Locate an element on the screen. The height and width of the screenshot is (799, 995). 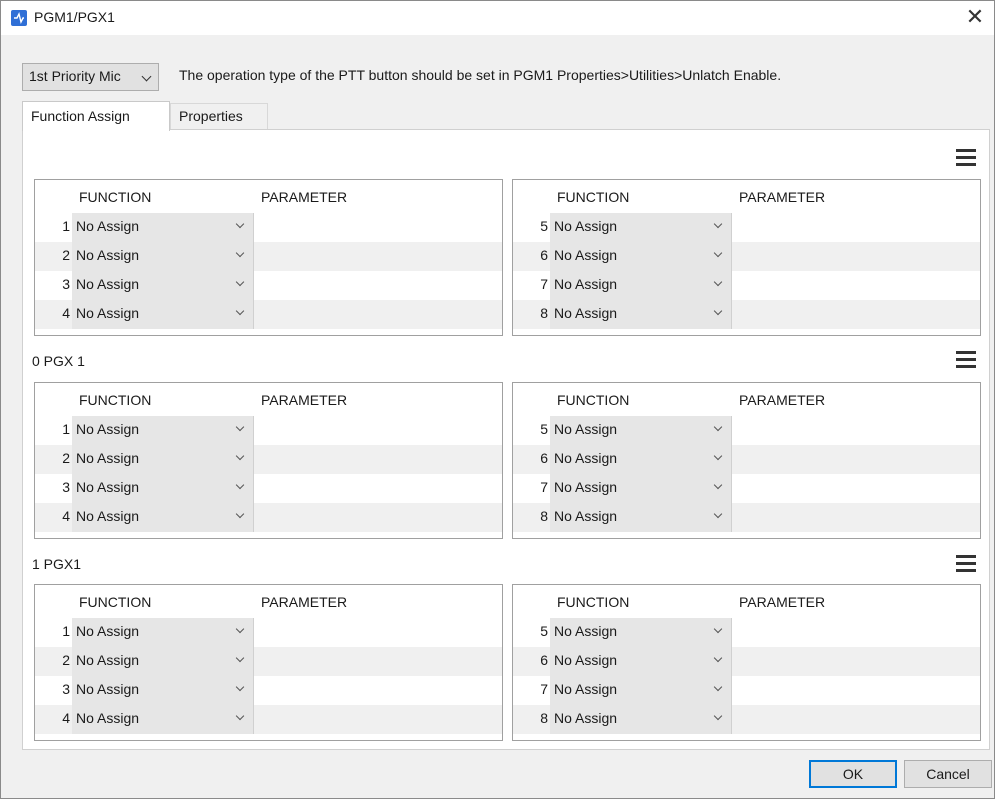
cancel-button: Cancel is located at coordinates (948, 774).